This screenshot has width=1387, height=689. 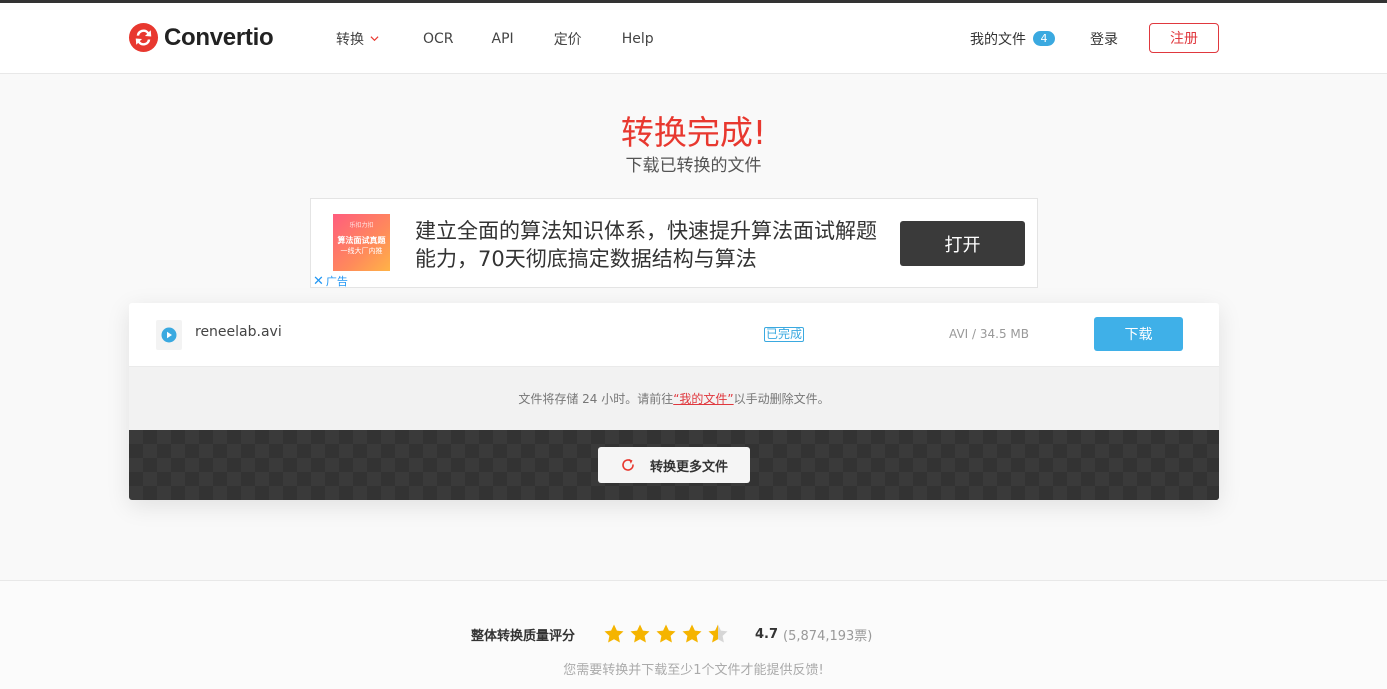 What do you see at coordinates (1044, 38) in the screenshot?
I see `file-count-badge: 4` at bounding box center [1044, 38].